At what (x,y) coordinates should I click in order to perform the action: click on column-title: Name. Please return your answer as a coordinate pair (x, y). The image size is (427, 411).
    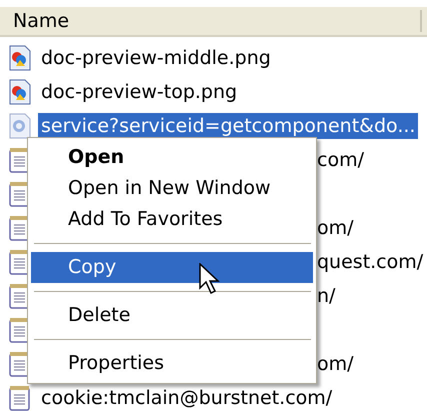
    Looking at the image, I should click on (41, 21).